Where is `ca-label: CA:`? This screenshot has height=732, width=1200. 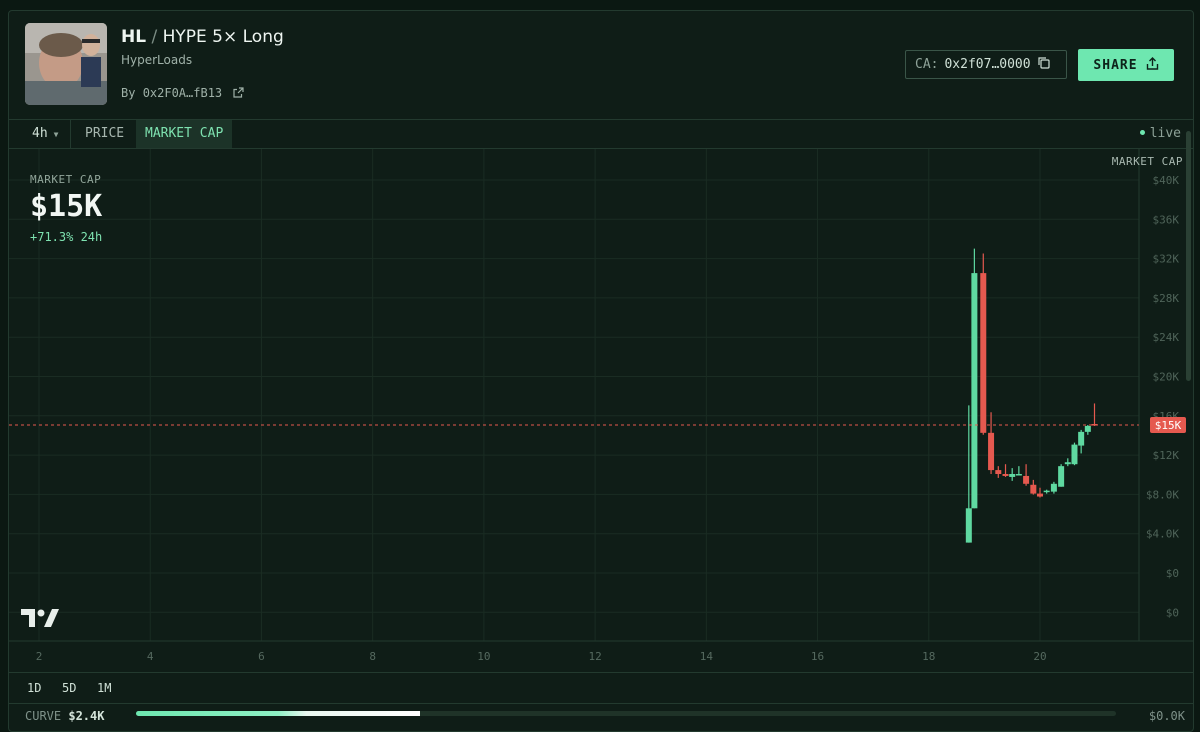 ca-label: CA: is located at coordinates (927, 64).